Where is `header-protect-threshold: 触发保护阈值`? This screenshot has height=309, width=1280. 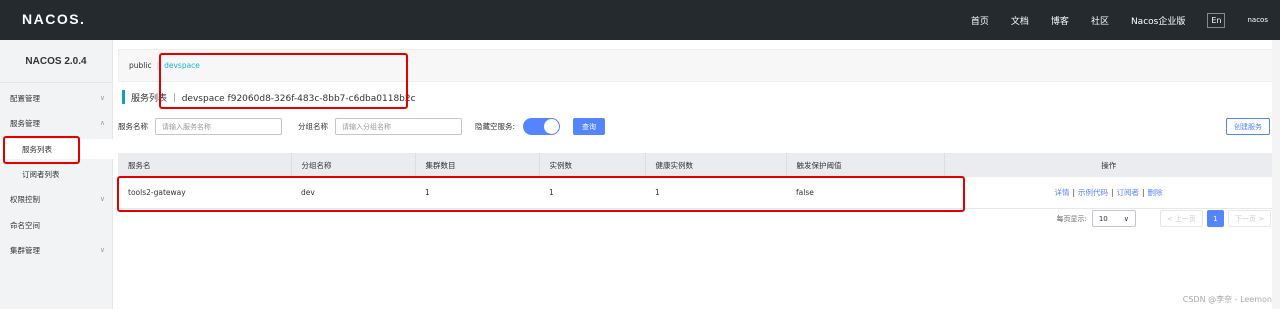 header-protect-threshold: 触发保护阈值 is located at coordinates (865, 165).